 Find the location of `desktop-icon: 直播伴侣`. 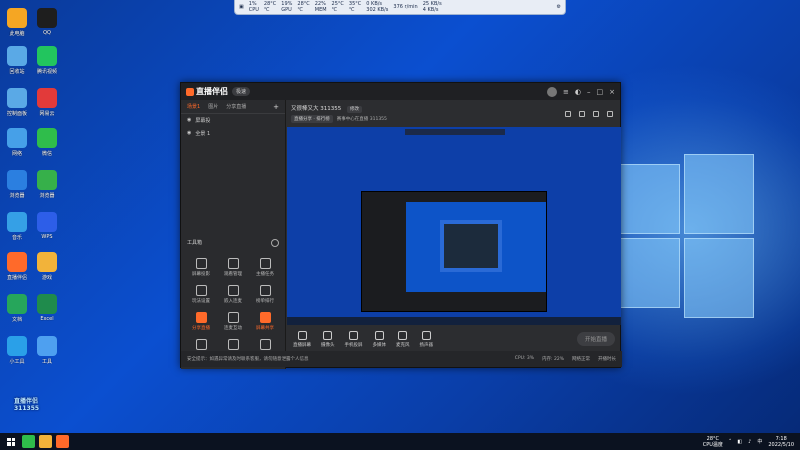

desktop-icon: 直播伴侣 is located at coordinates (17, 266).